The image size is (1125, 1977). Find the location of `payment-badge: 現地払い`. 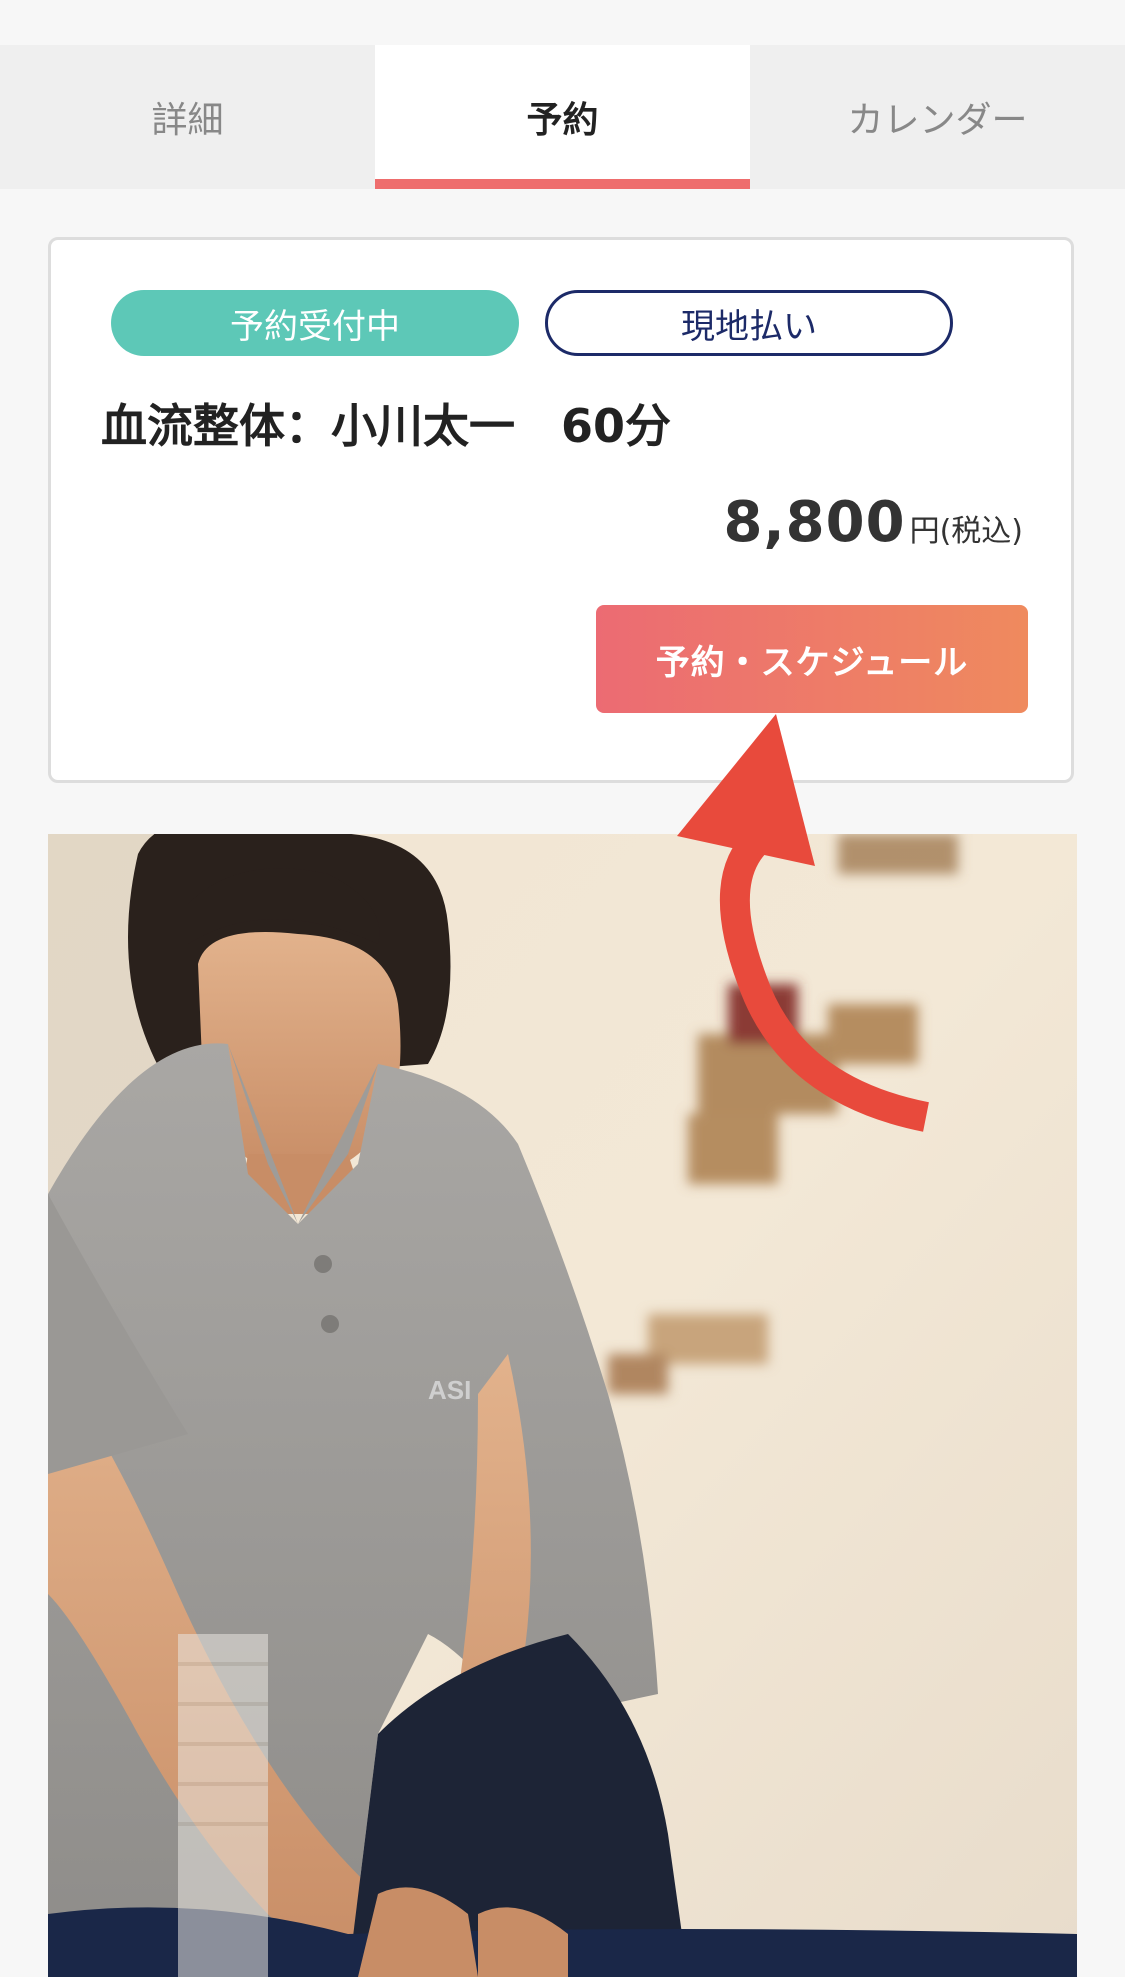

payment-badge: 現地払い is located at coordinates (749, 323).